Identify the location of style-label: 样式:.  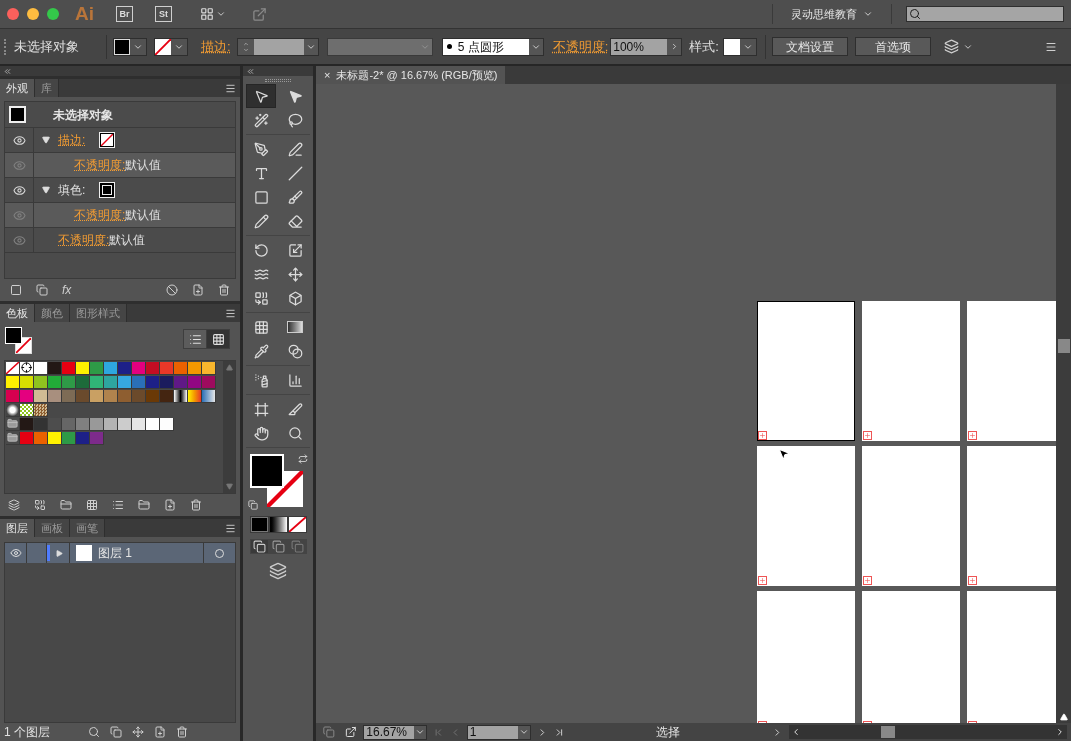
(704, 46).